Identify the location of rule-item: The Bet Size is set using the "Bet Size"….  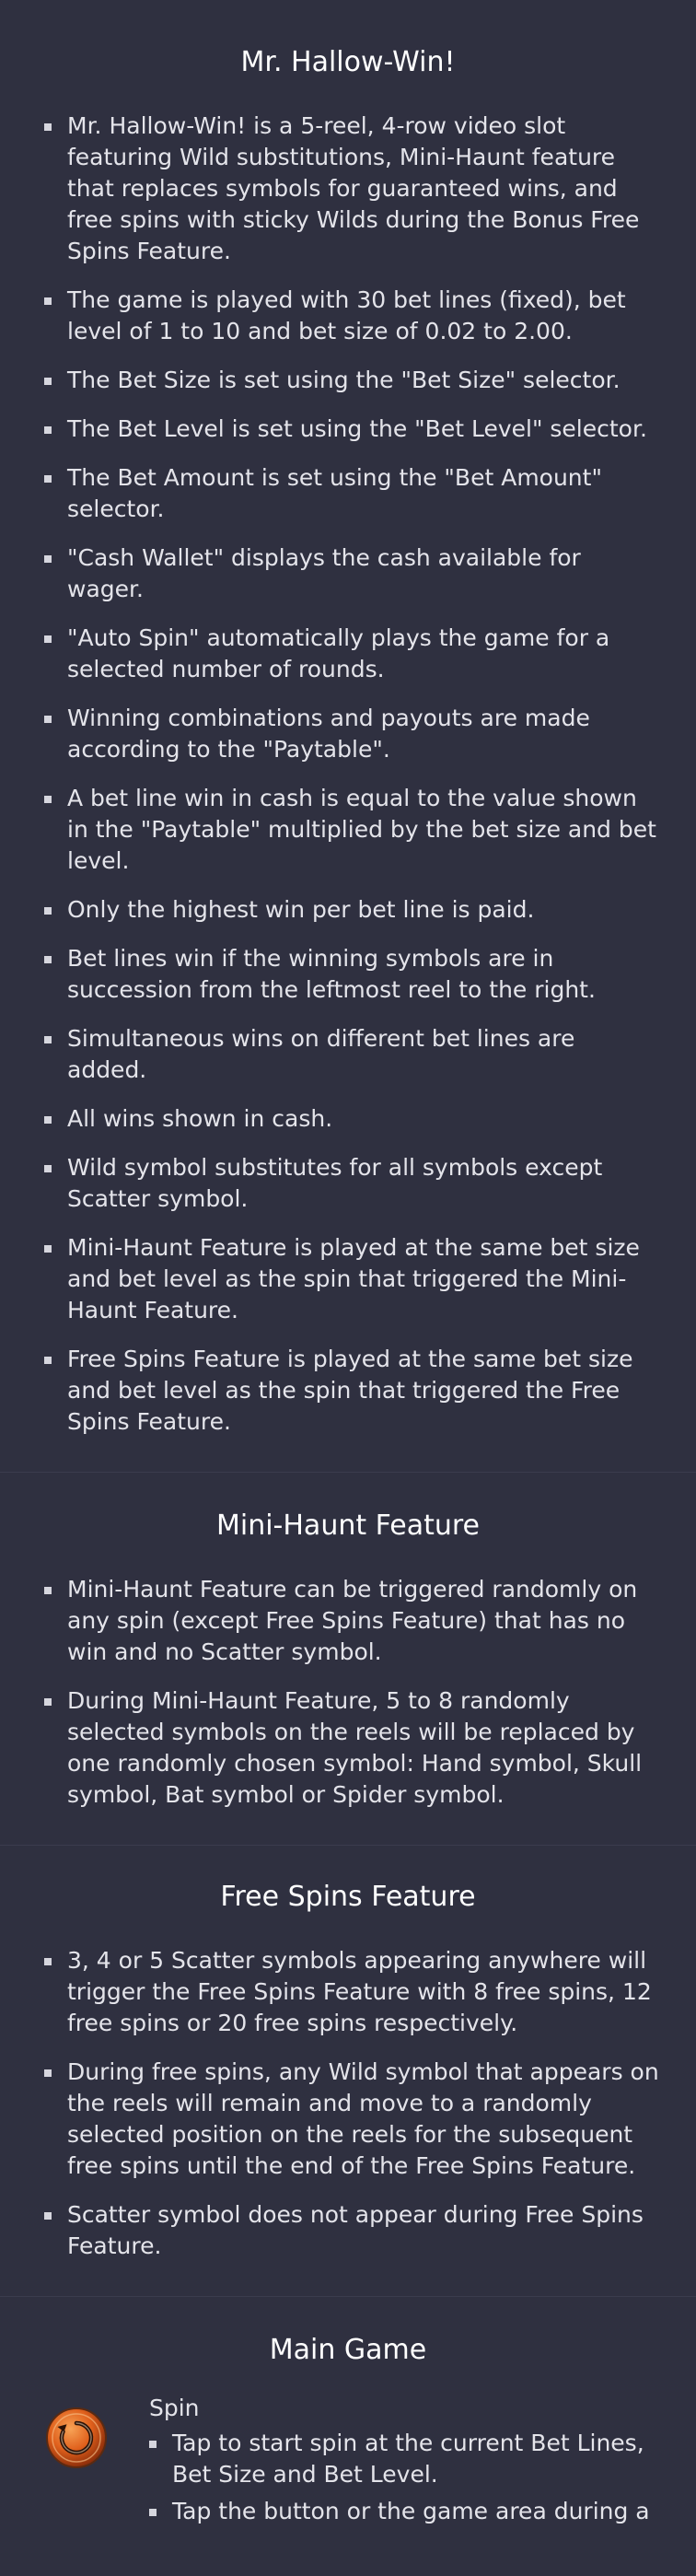
(351, 380).